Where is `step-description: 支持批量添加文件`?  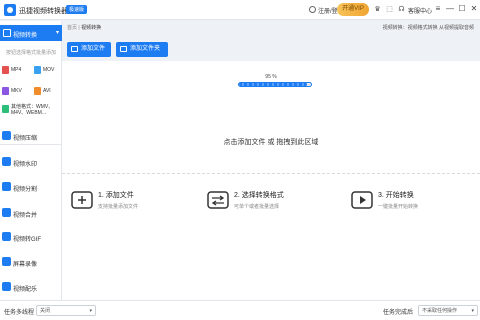
step-description: 支持批量添加文件 is located at coordinates (118, 207).